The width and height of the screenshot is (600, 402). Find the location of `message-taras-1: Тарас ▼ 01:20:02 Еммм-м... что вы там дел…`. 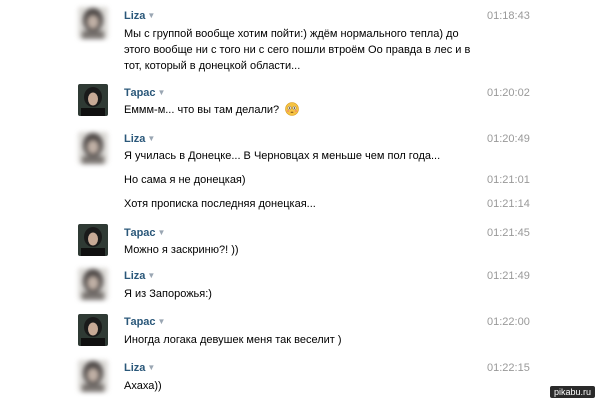

message-taras-1: Тарас ▼ 01:20:02 Еммм-м... что вы там дел… is located at coordinates (300, 102).